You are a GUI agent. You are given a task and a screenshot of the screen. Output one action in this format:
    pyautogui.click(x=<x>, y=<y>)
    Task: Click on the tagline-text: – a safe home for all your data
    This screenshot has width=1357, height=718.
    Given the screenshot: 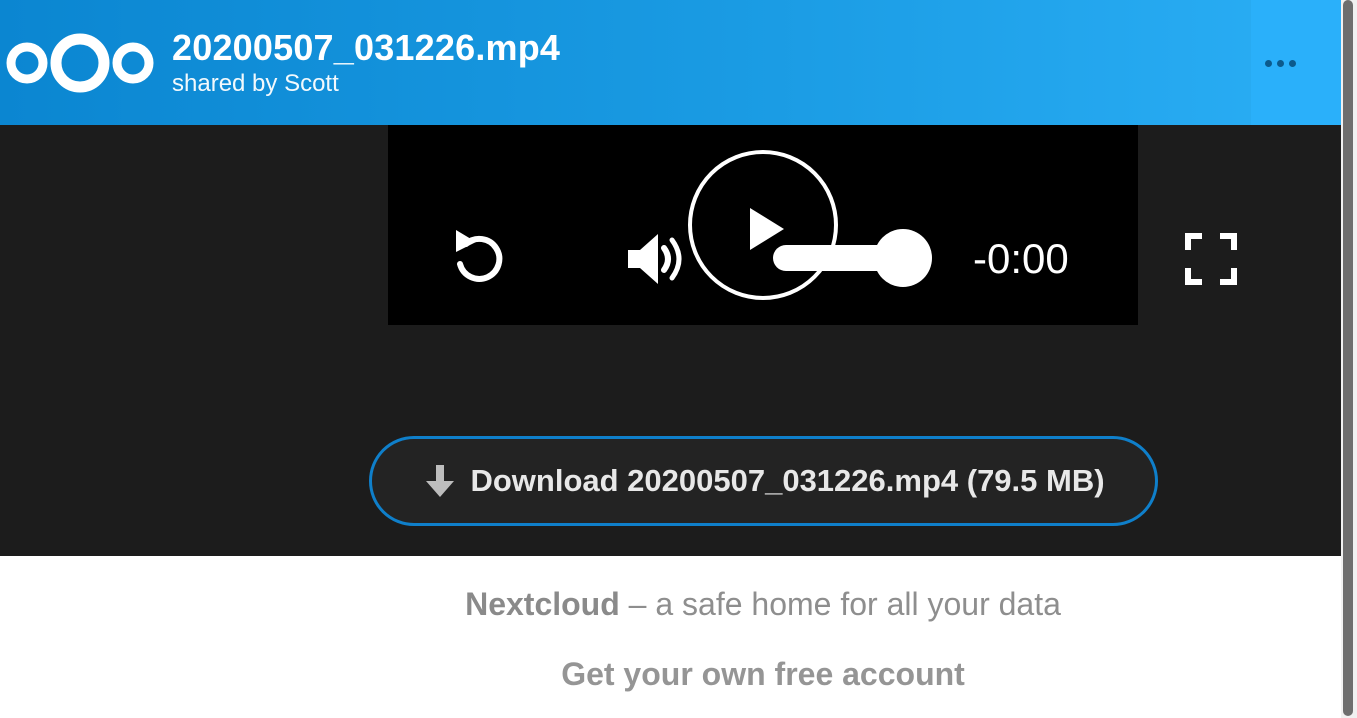 What is the action you would take?
    pyautogui.click(x=840, y=604)
    